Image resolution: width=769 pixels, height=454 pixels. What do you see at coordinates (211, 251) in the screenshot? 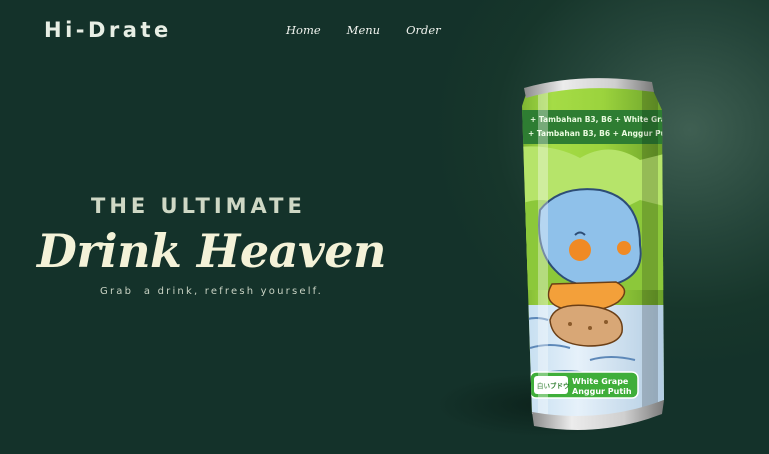
I see `hero-title: Drink Heaven` at bounding box center [211, 251].